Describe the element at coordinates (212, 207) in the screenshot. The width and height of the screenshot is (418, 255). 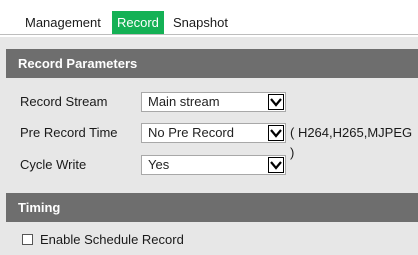
I see `timing-header: Timing` at that location.